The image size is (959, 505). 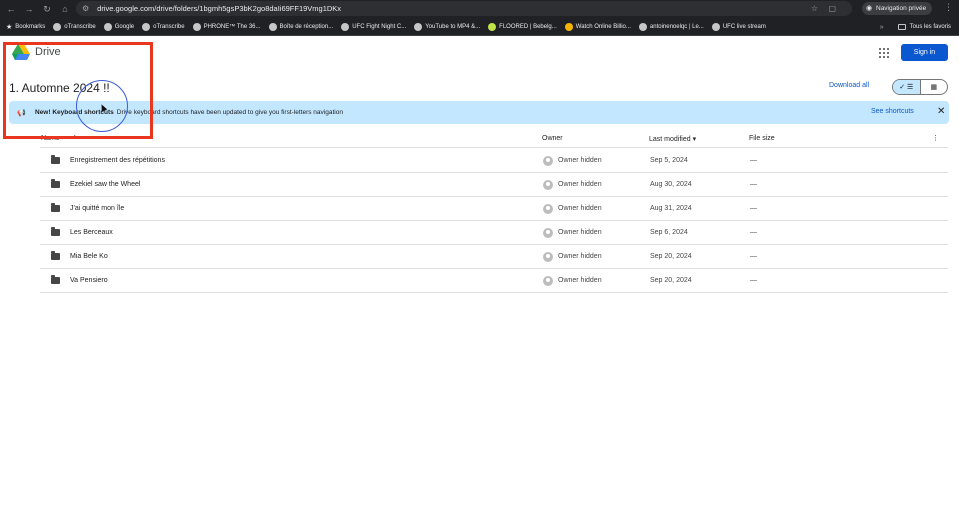 I want to click on check-icon: ✓, so click(x=902, y=87).